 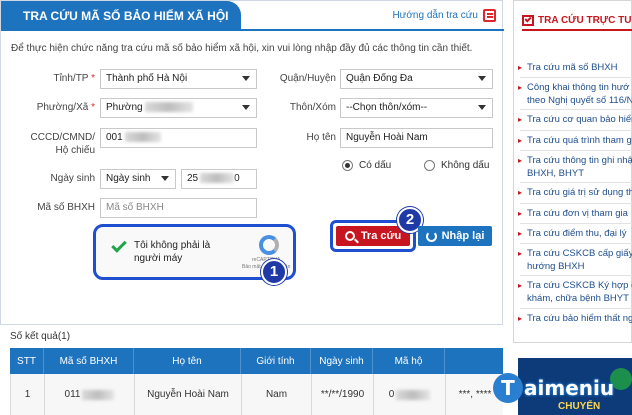 What do you see at coordinates (572, 67) in the screenshot?
I see `sidebar-link-label: Tra cứu mã số BHXH` at bounding box center [572, 67].